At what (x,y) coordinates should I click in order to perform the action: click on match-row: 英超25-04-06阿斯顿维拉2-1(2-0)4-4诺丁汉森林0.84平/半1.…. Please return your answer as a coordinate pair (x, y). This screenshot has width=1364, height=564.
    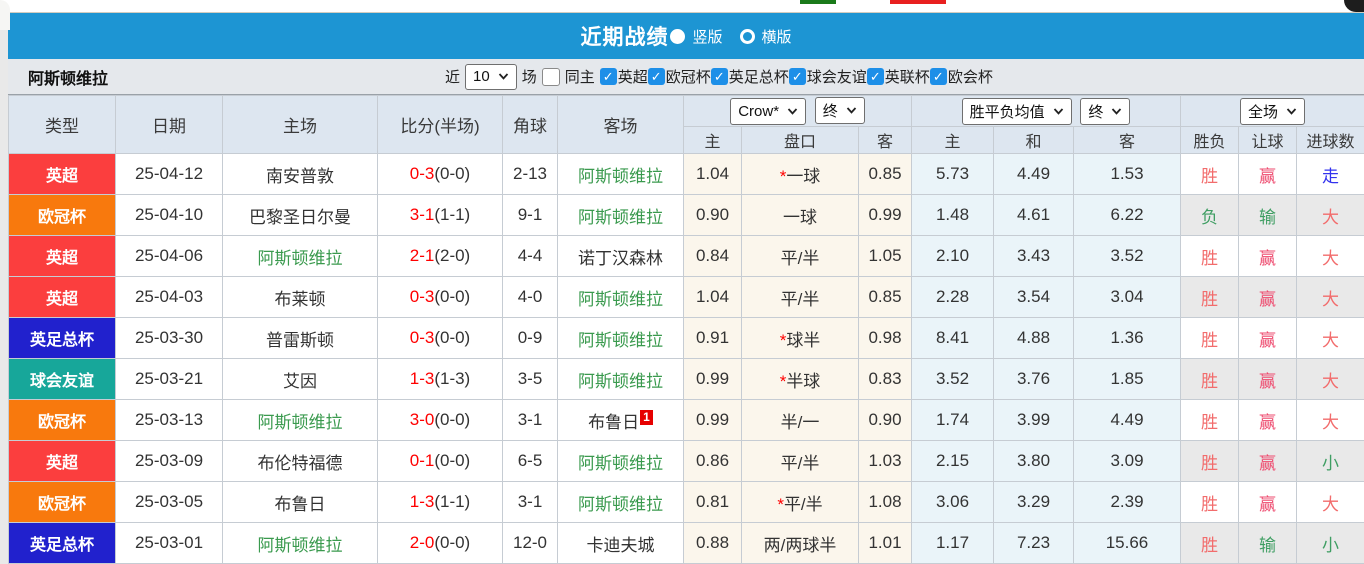
    Looking at the image, I should click on (686, 256).